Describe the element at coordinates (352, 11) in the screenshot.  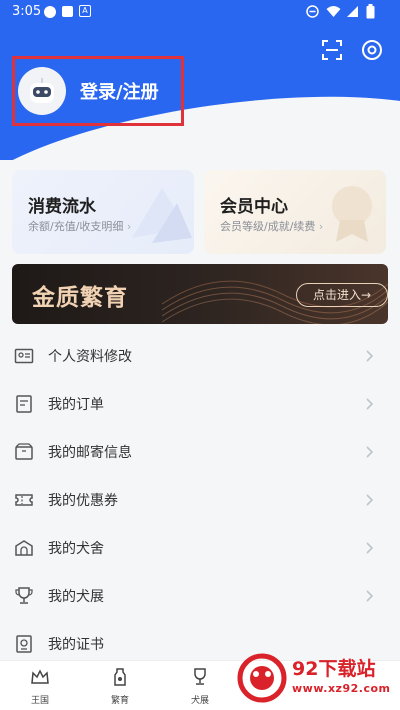
I see `signal-icon` at that location.